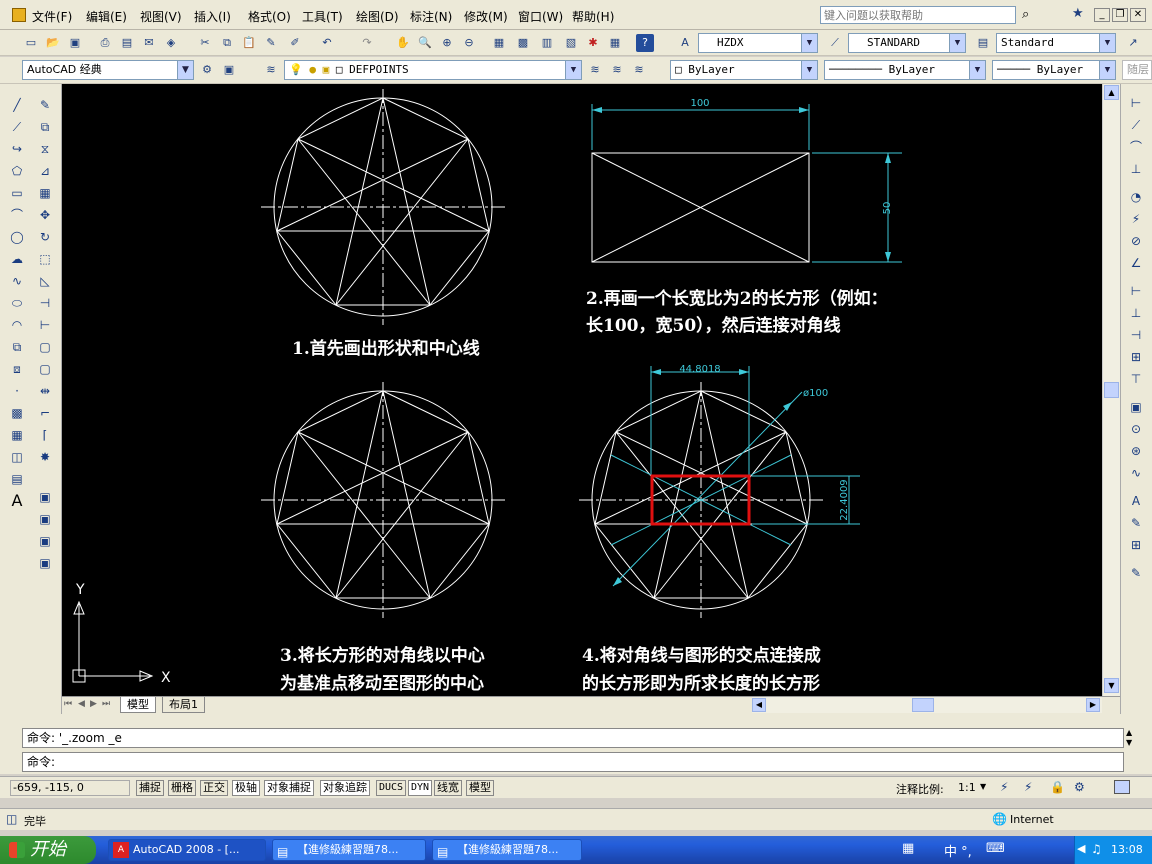 The height and width of the screenshot is (864, 1152). Describe the element at coordinates (17, 281) in the screenshot. I see `spline-icon: ∿` at that location.